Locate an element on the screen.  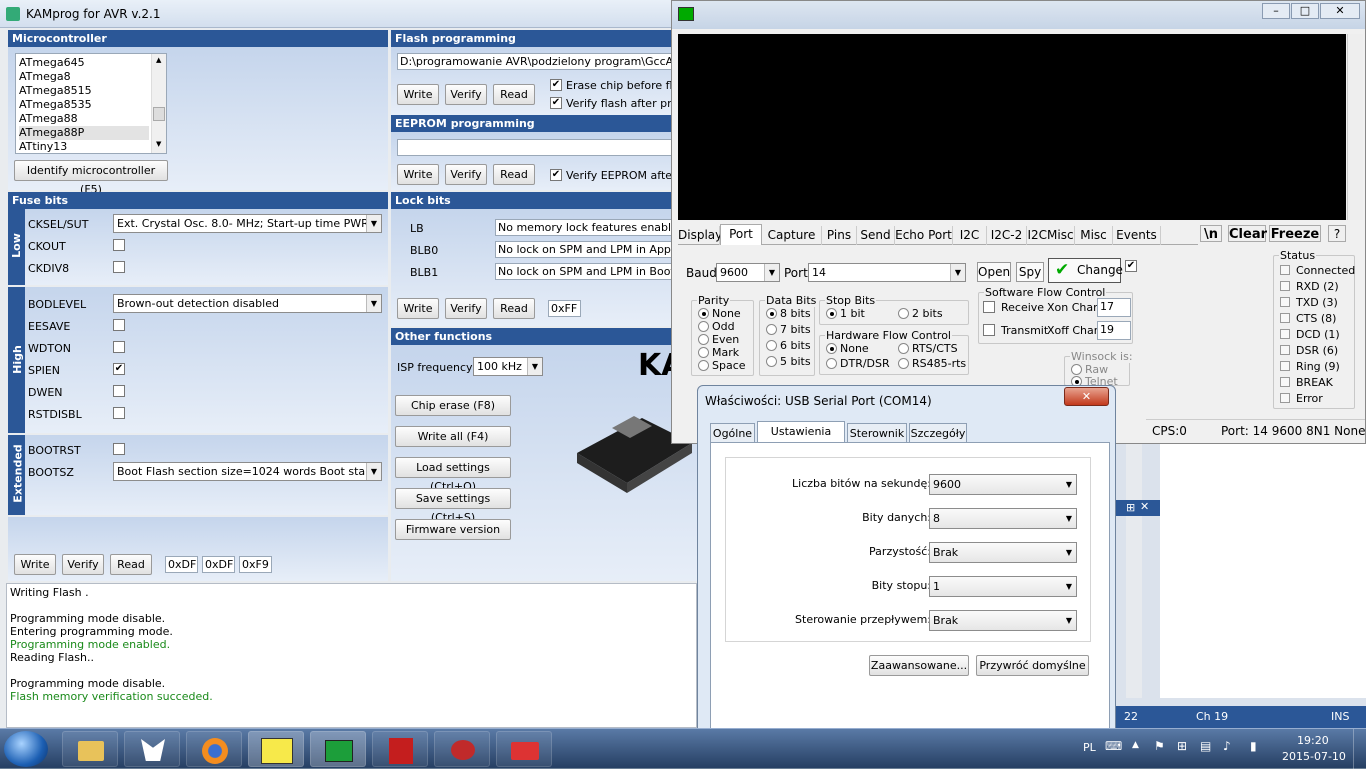
micro-list-item: ATmega88P is located at coordinates (84, 133).